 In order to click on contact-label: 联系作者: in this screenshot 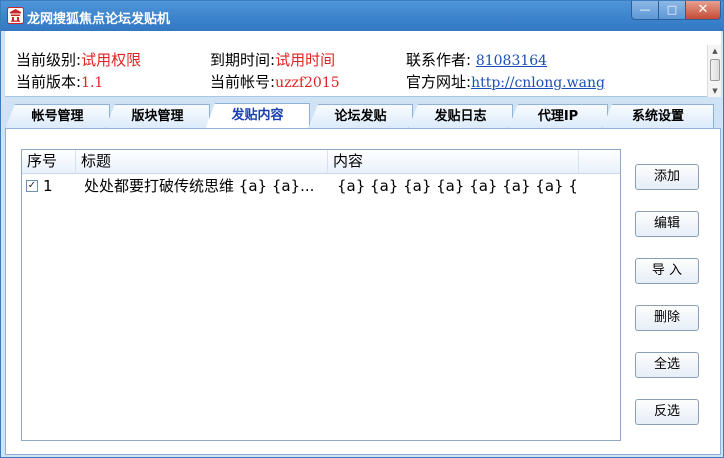, I will do `click(441, 60)`.